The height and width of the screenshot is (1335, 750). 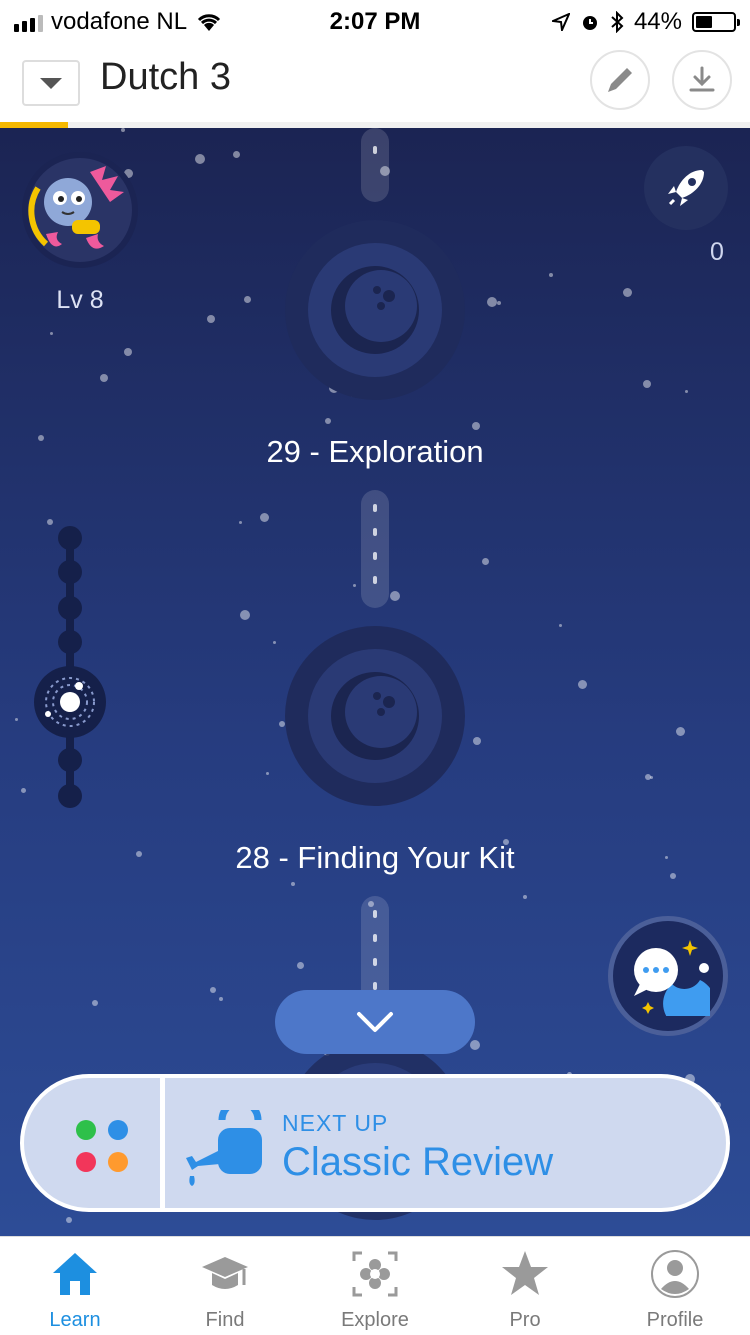 I want to click on tab-learn: Learn, so click(x=75, y=1286).